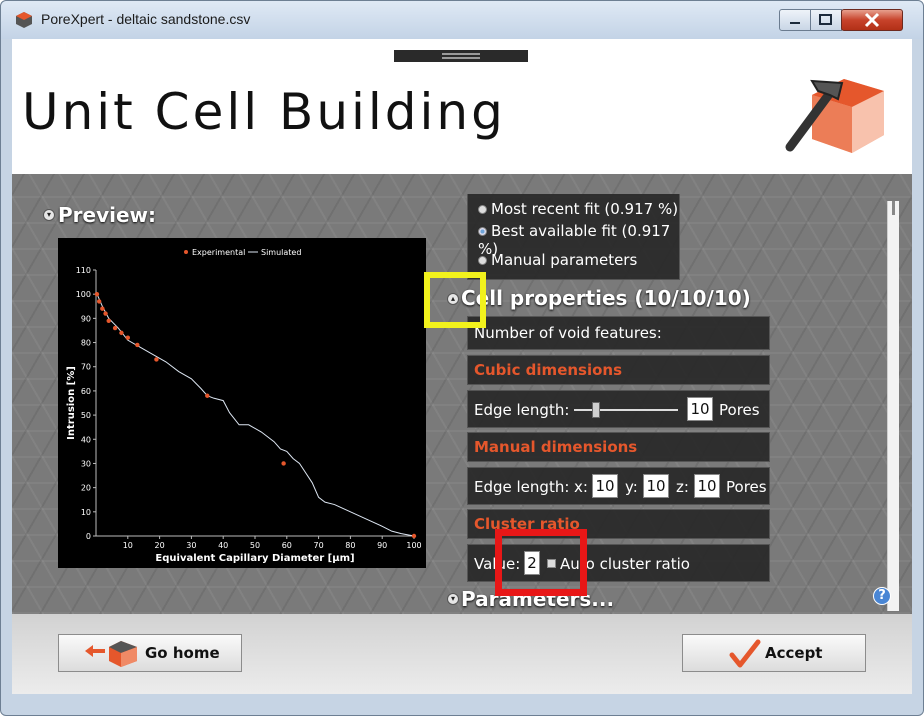 This screenshot has width=924, height=716. What do you see at coordinates (564, 260) in the screenshot?
I see `fit-option-label: Manual parameters` at bounding box center [564, 260].